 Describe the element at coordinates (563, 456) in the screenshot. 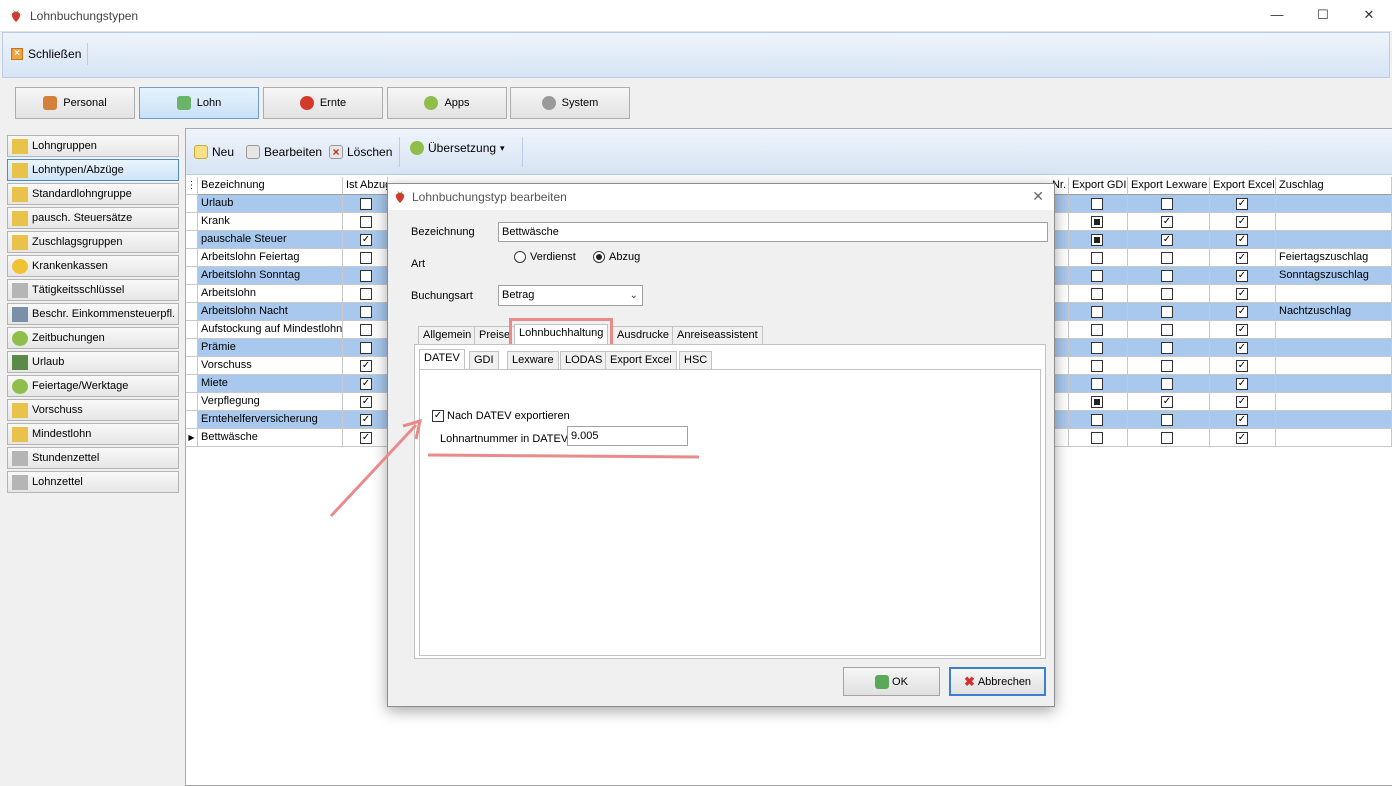

I see `underline-annotation` at that location.